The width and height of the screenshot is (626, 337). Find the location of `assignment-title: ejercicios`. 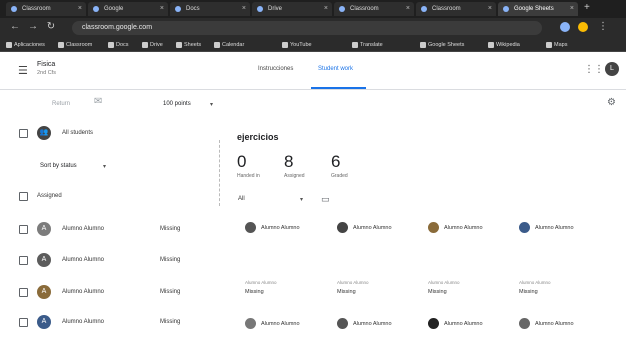

assignment-title: ejercicios is located at coordinates (258, 137).